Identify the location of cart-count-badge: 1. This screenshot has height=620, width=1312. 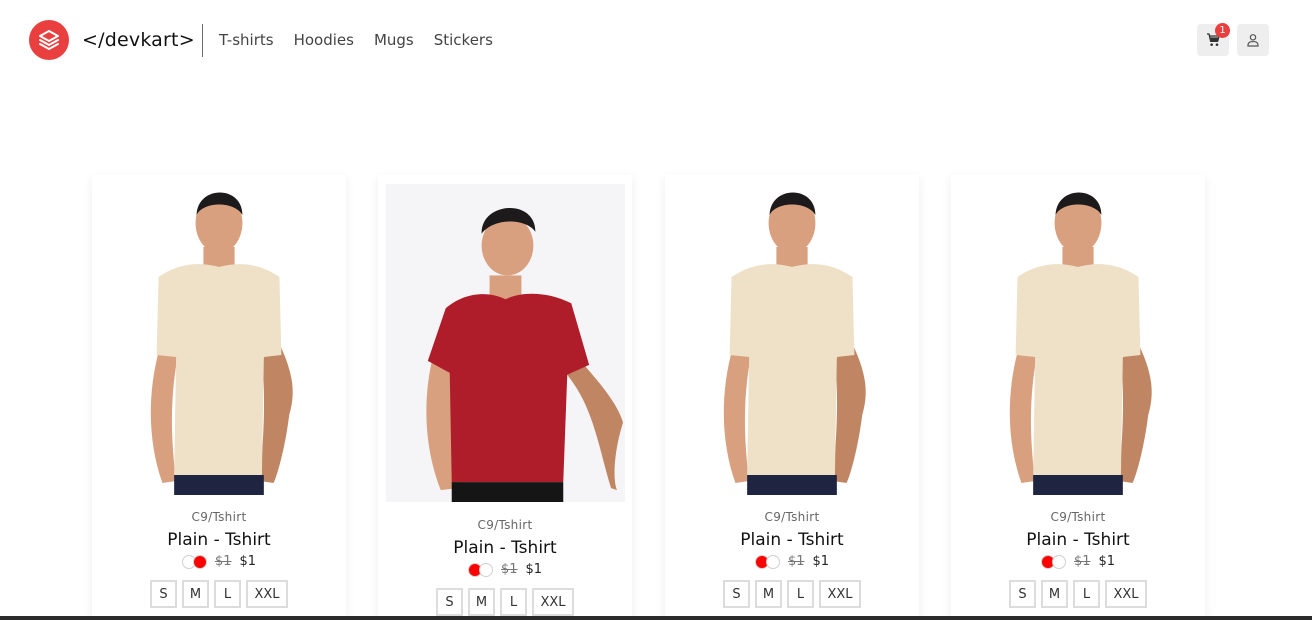
(1222, 30).